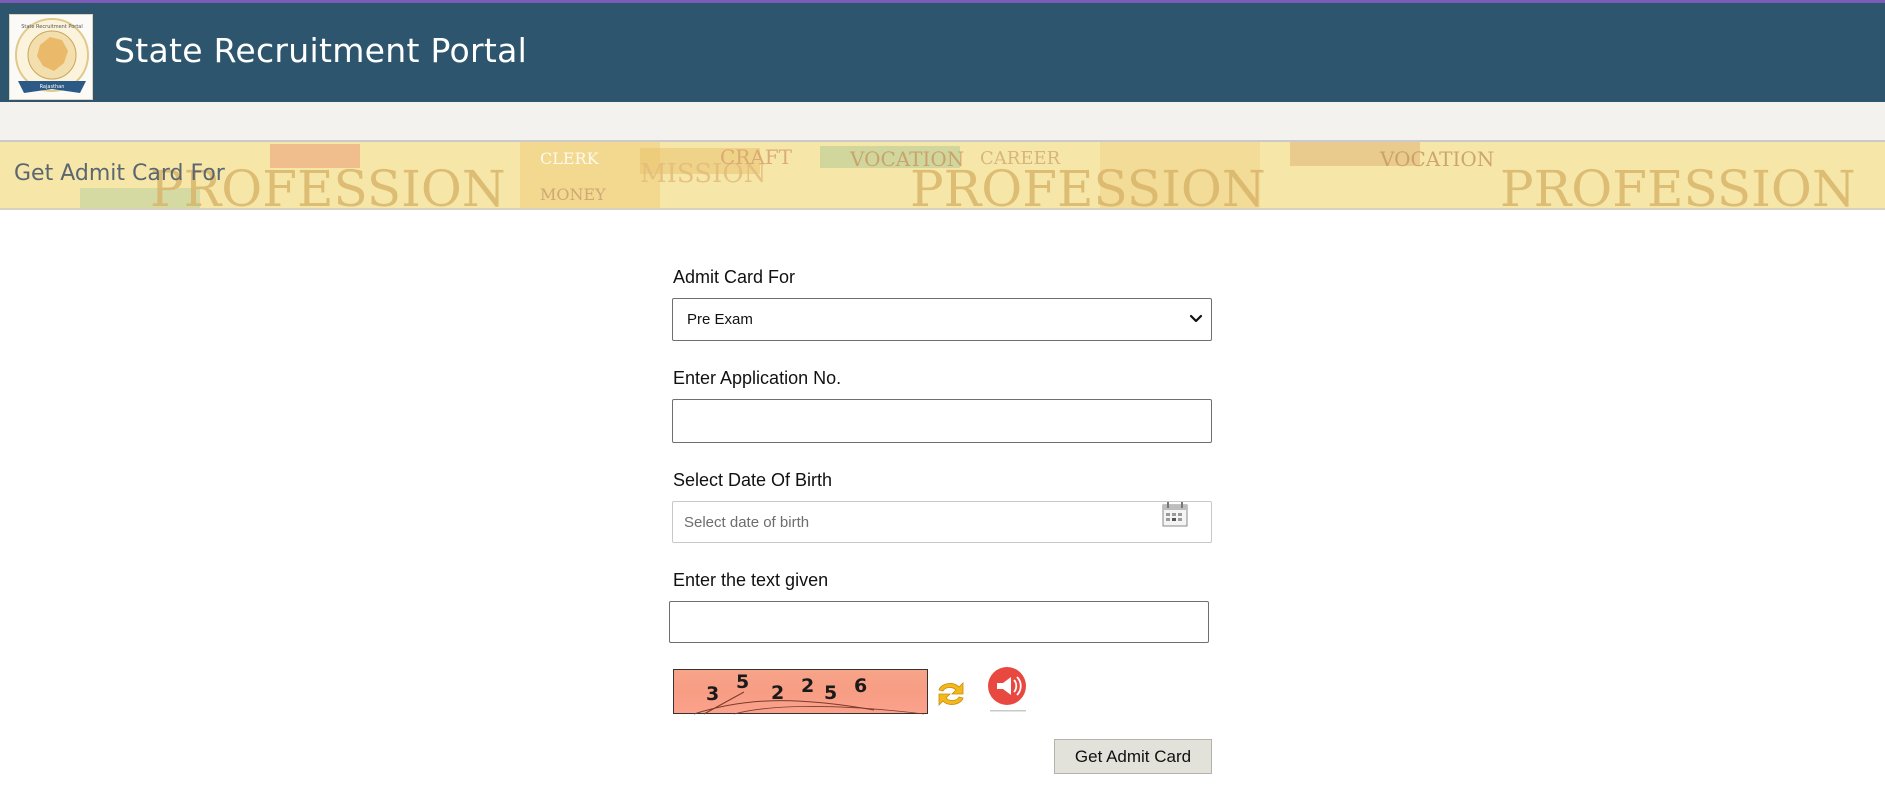 This screenshot has width=1885, height=793. What do you see at coordinates (1020, 158) in the screenshot?
I see `banner-word: CAREER` at bounding box center [1020, 158].